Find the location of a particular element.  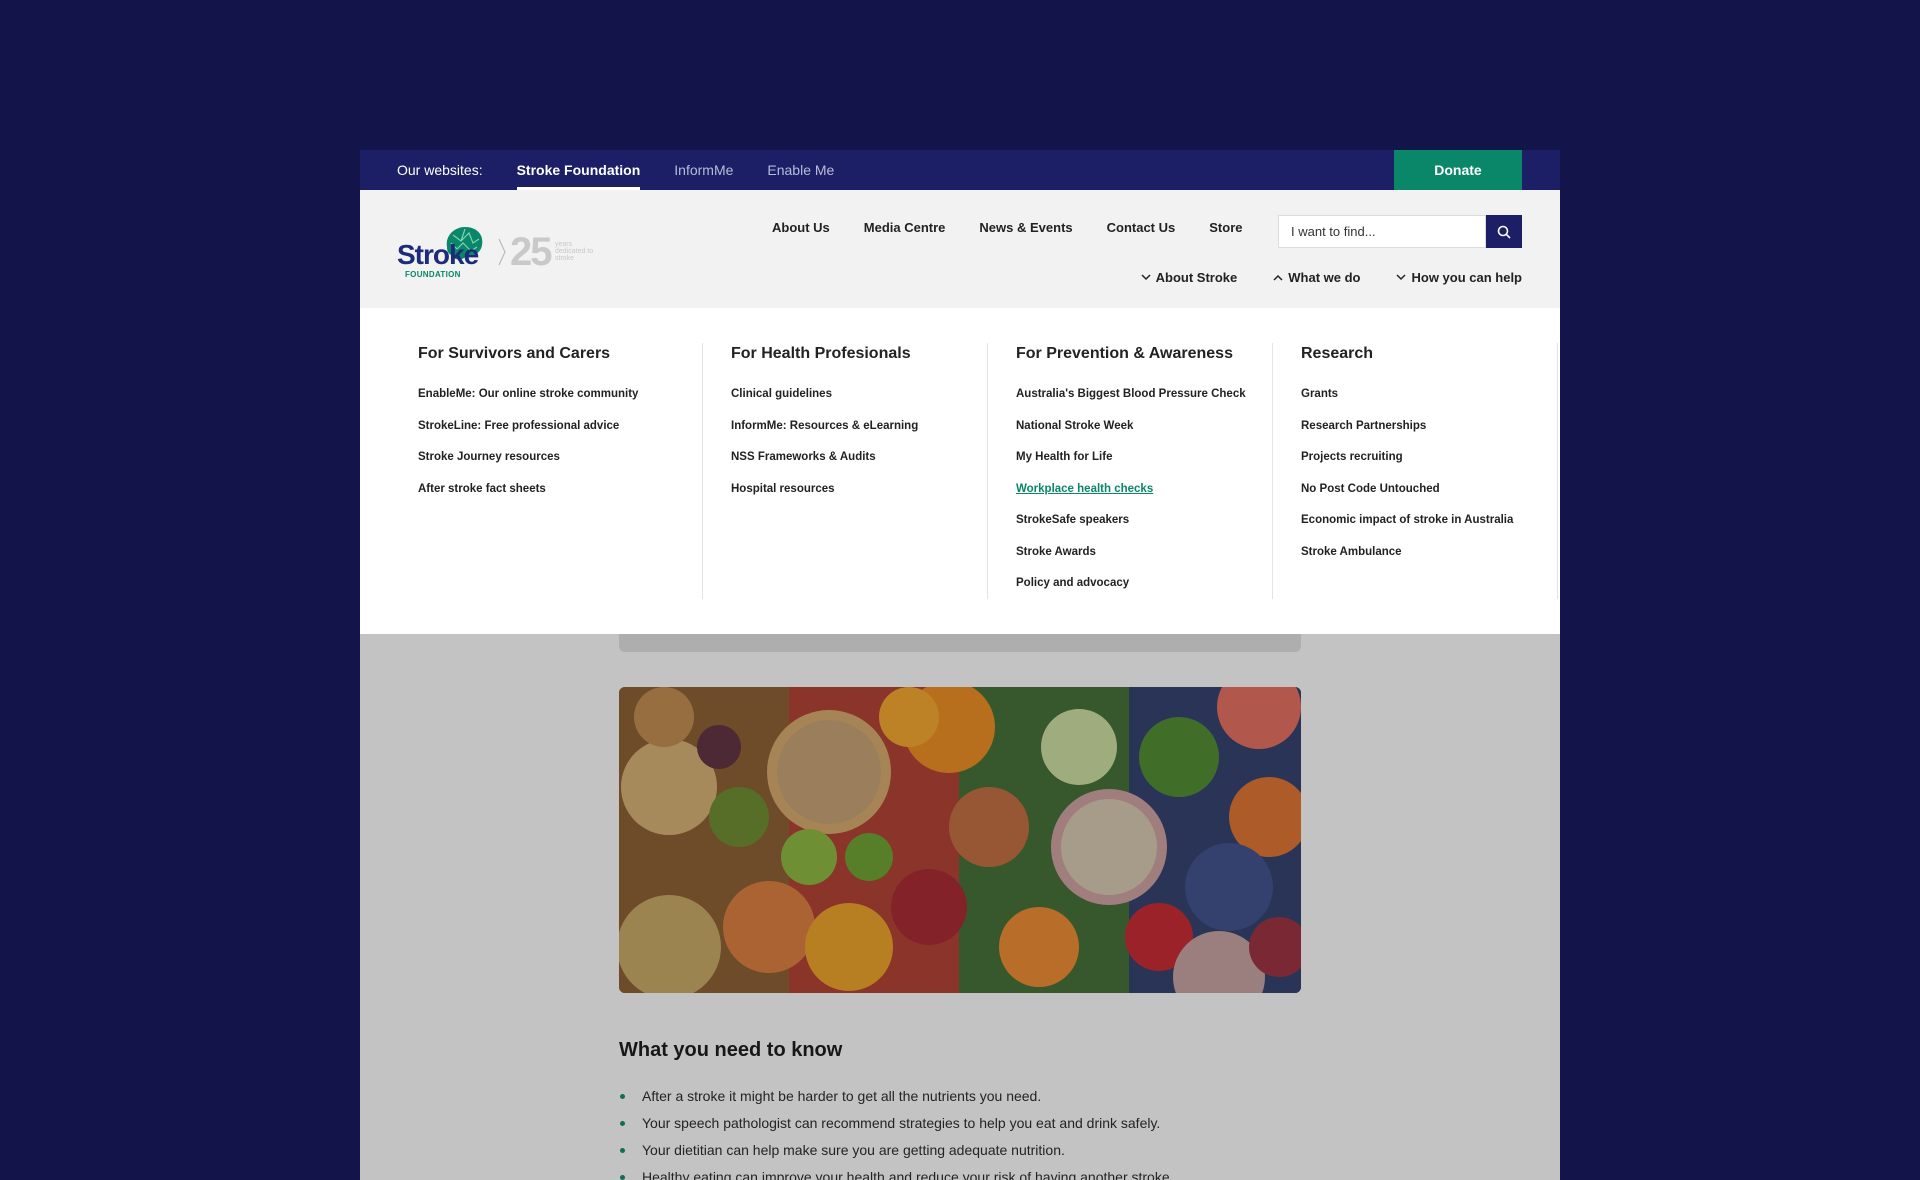

menu-link: After stroke fact sheets is located at coordinates (560, 498).